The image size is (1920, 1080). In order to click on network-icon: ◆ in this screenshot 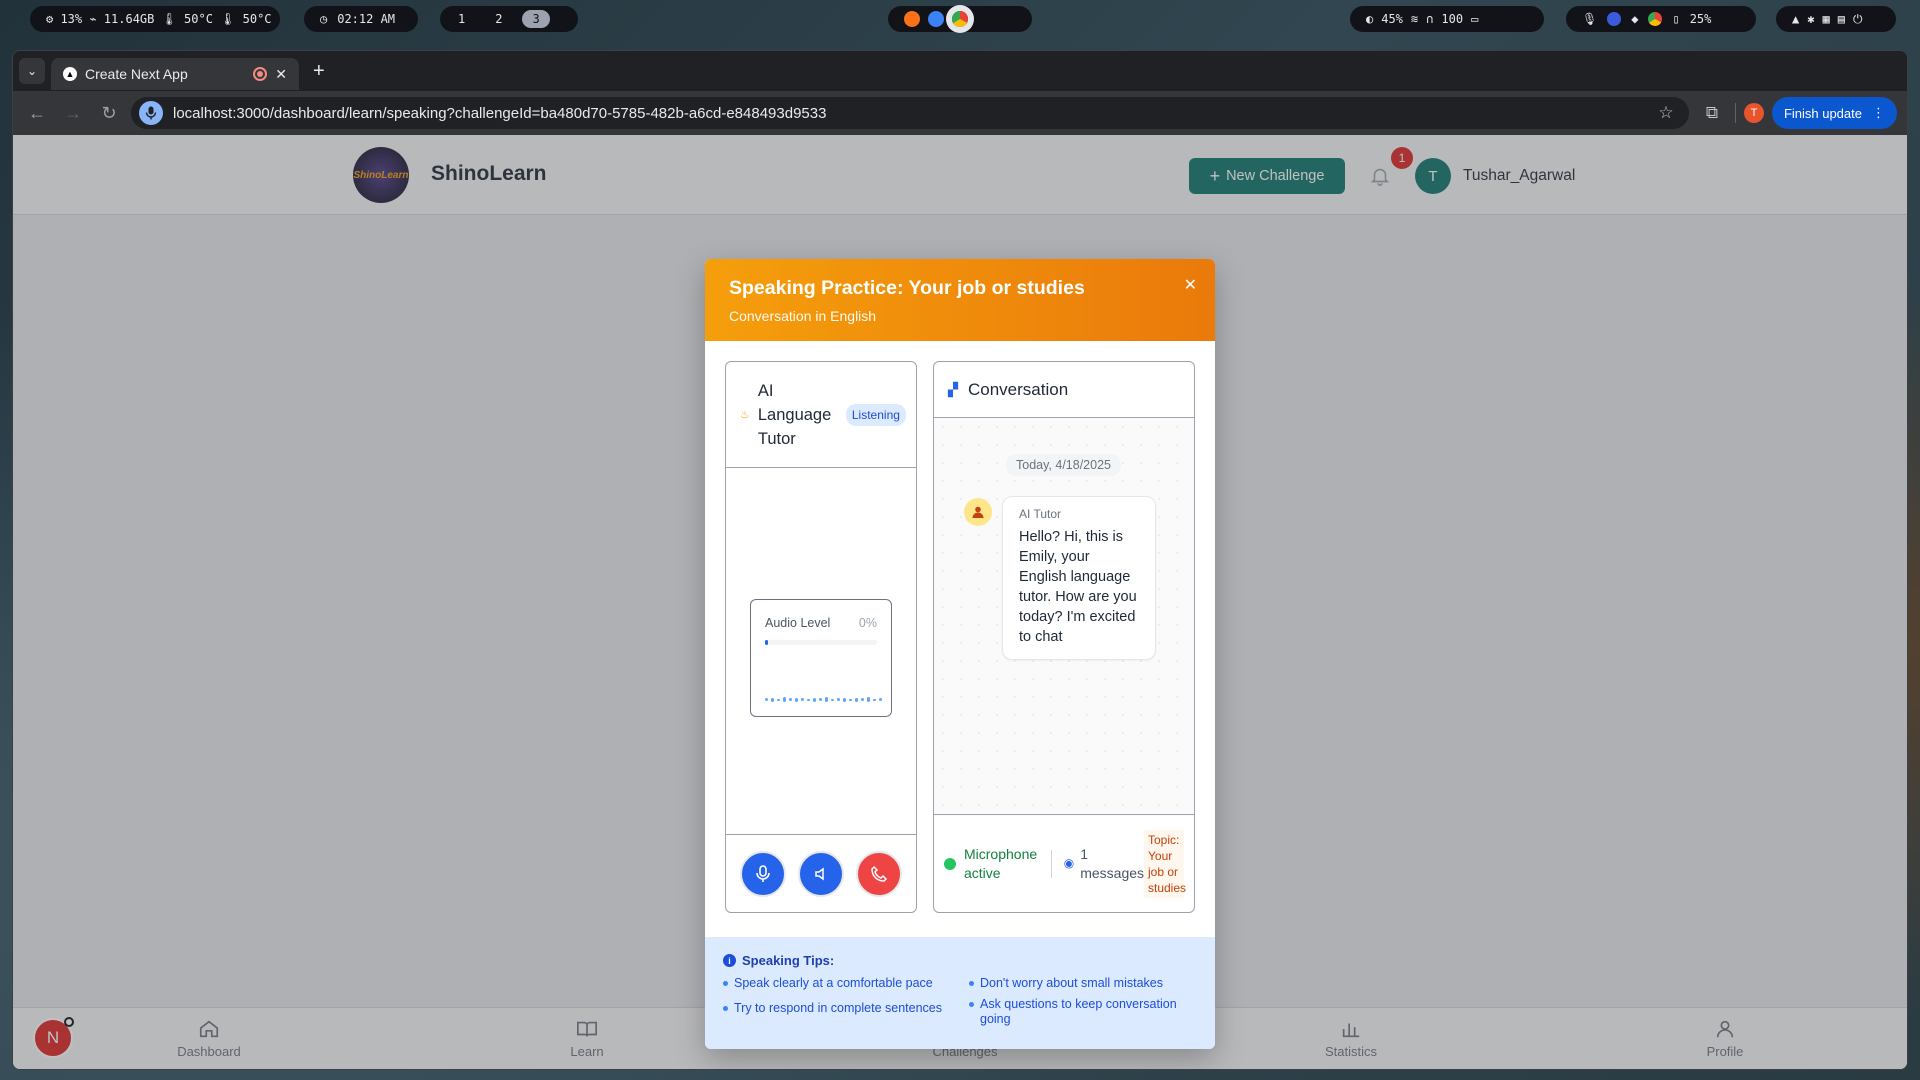, I will do `click(1634, 19)`.